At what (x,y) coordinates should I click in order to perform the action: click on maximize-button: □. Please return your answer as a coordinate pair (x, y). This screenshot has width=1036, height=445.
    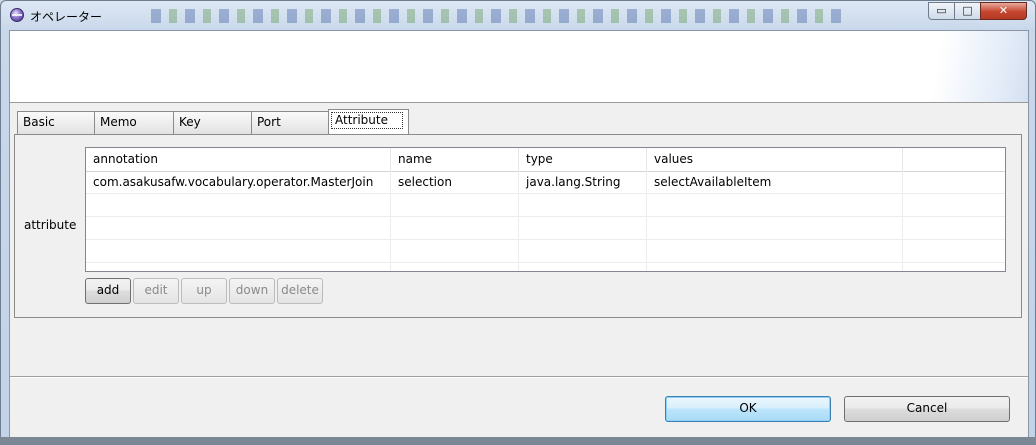
    Looking at the image, I should click on (967, 11).